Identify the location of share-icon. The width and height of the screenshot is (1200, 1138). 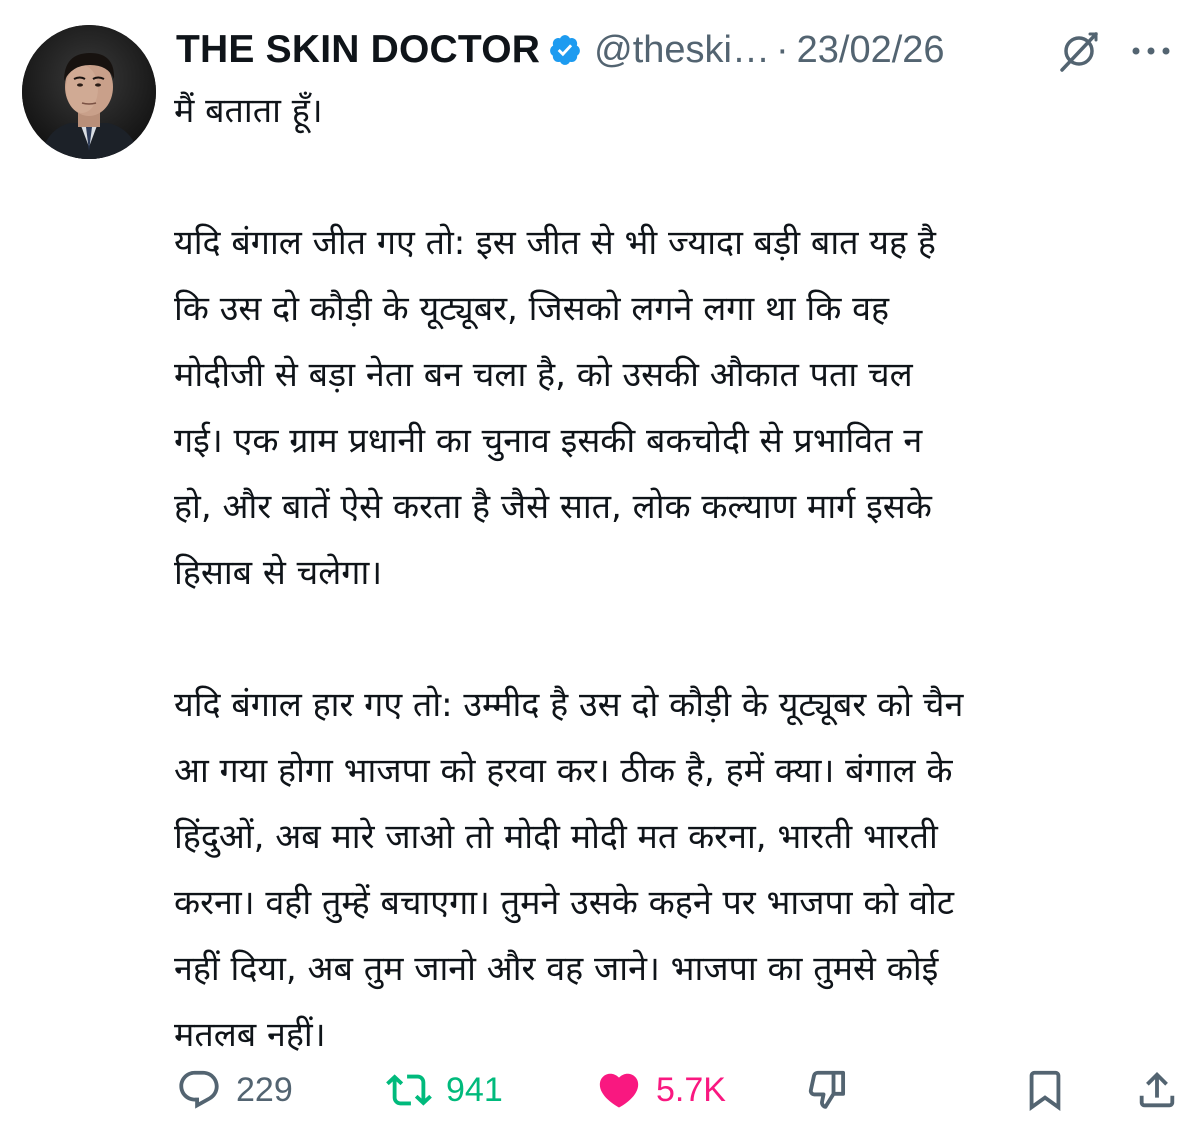
(1157, 1089).